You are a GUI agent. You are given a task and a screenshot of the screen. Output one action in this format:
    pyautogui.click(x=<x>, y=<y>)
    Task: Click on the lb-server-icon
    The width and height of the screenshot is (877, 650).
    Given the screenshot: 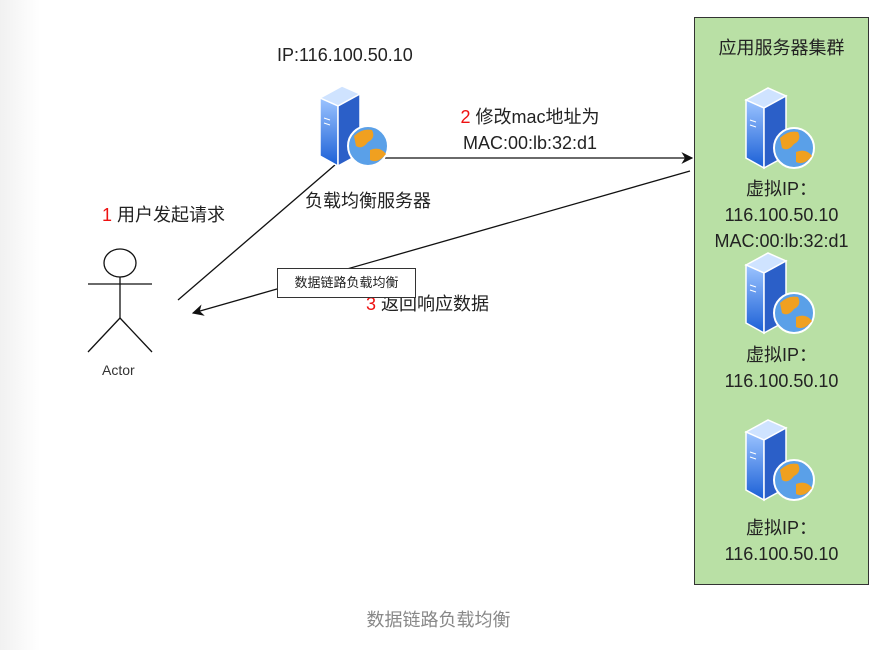 What is the action you would take?
    pyautogui.click(x=354, y=126)
    